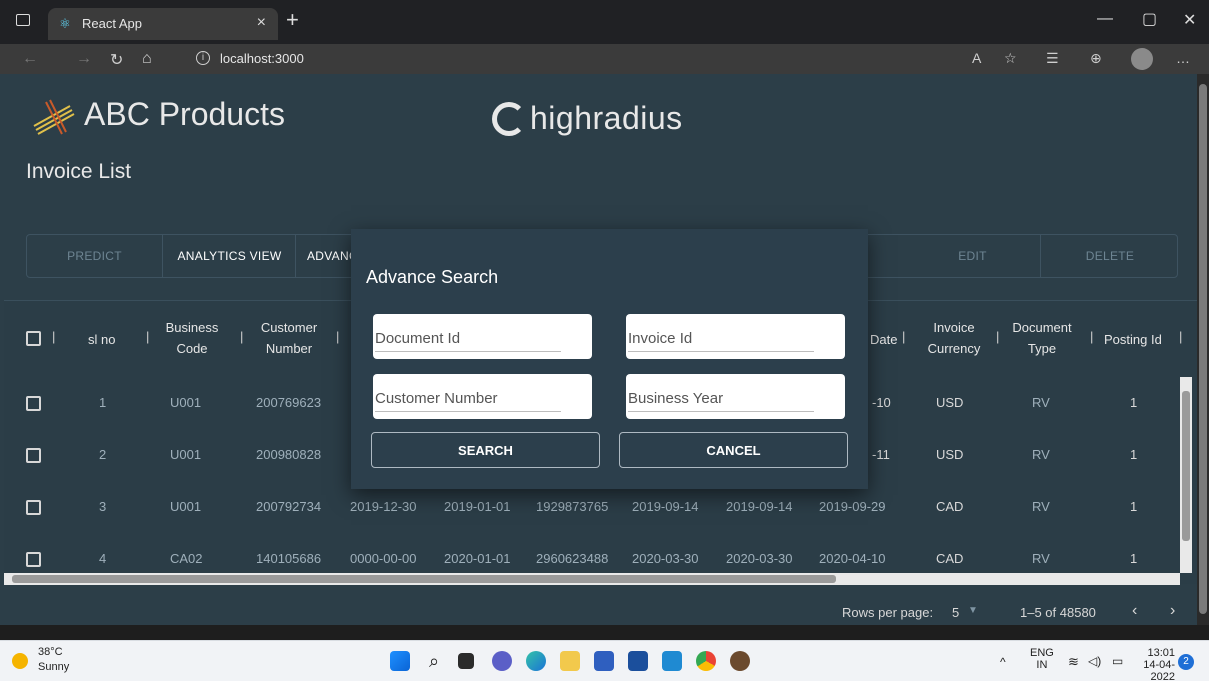 Image resolution: width=1209 pixels, height=681 pixels. What do you see at coordinates (502, 661) in the screenshot?
I see `chat-icon` at bounding box center [502, 661].